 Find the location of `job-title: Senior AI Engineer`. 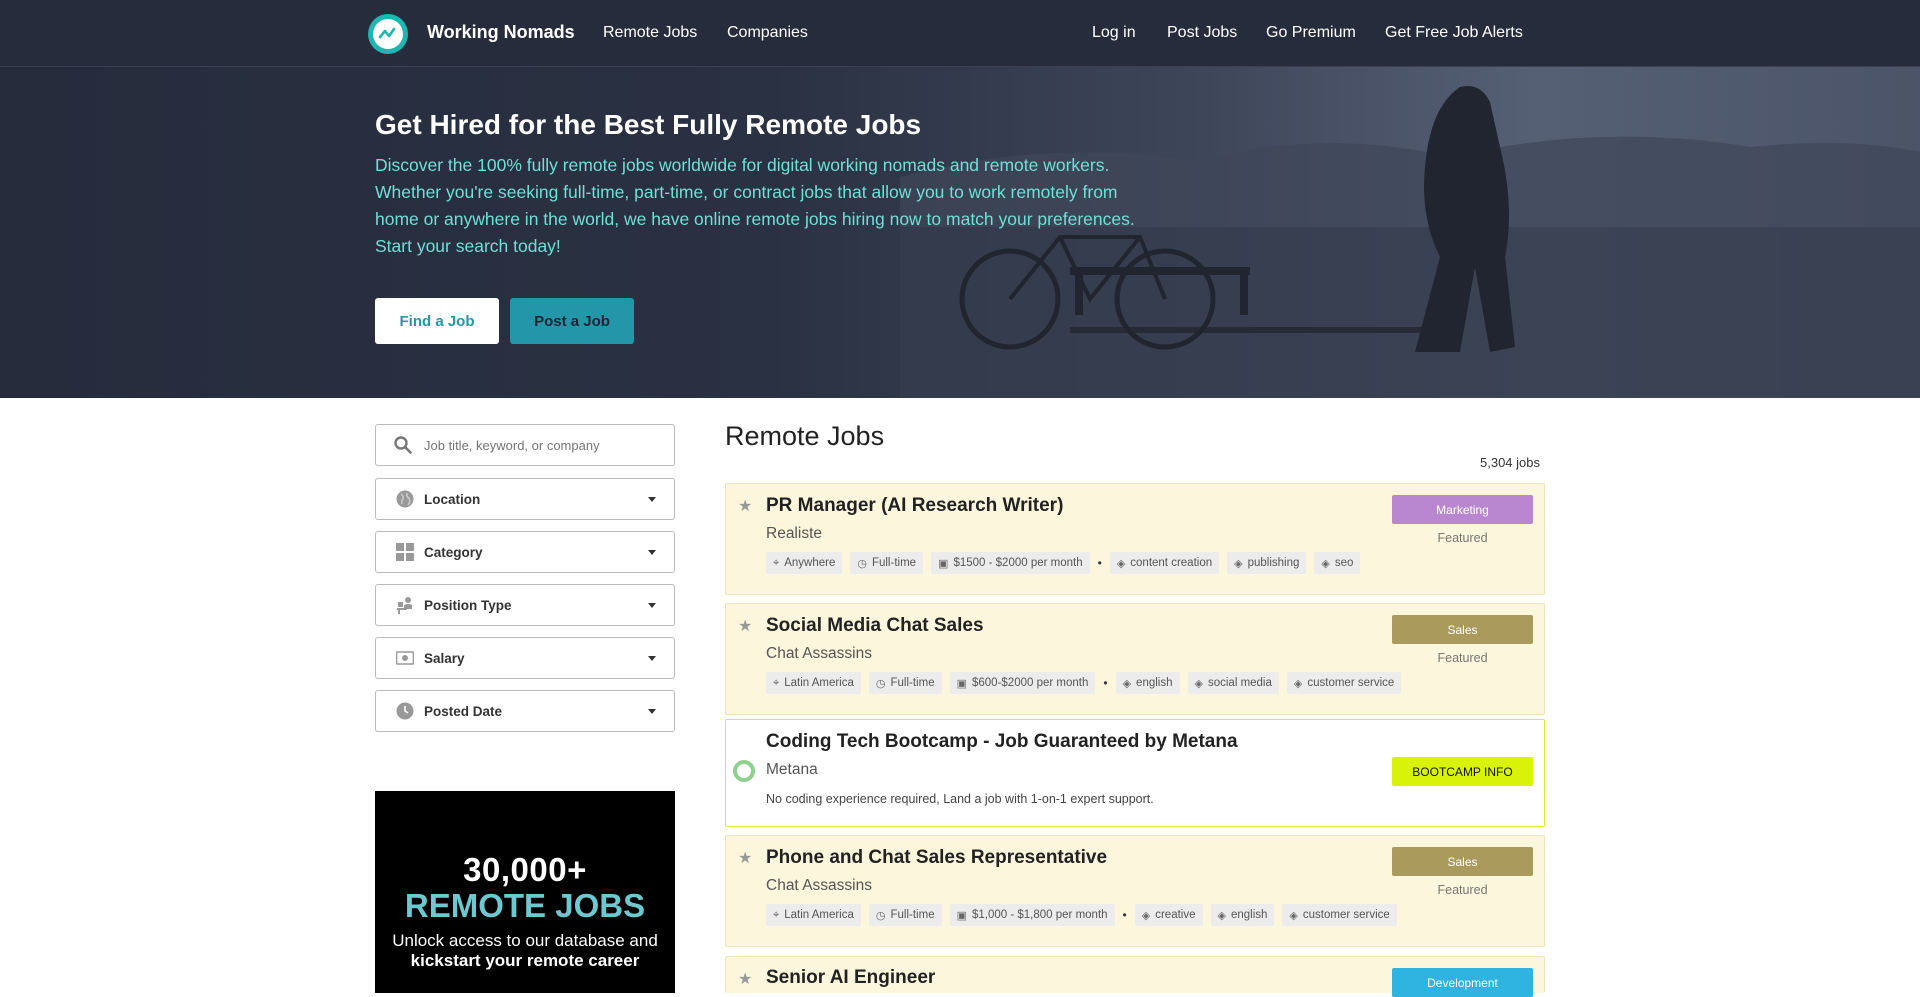

job-title: Senior AI Engineer is located at coordinates (850, 978).